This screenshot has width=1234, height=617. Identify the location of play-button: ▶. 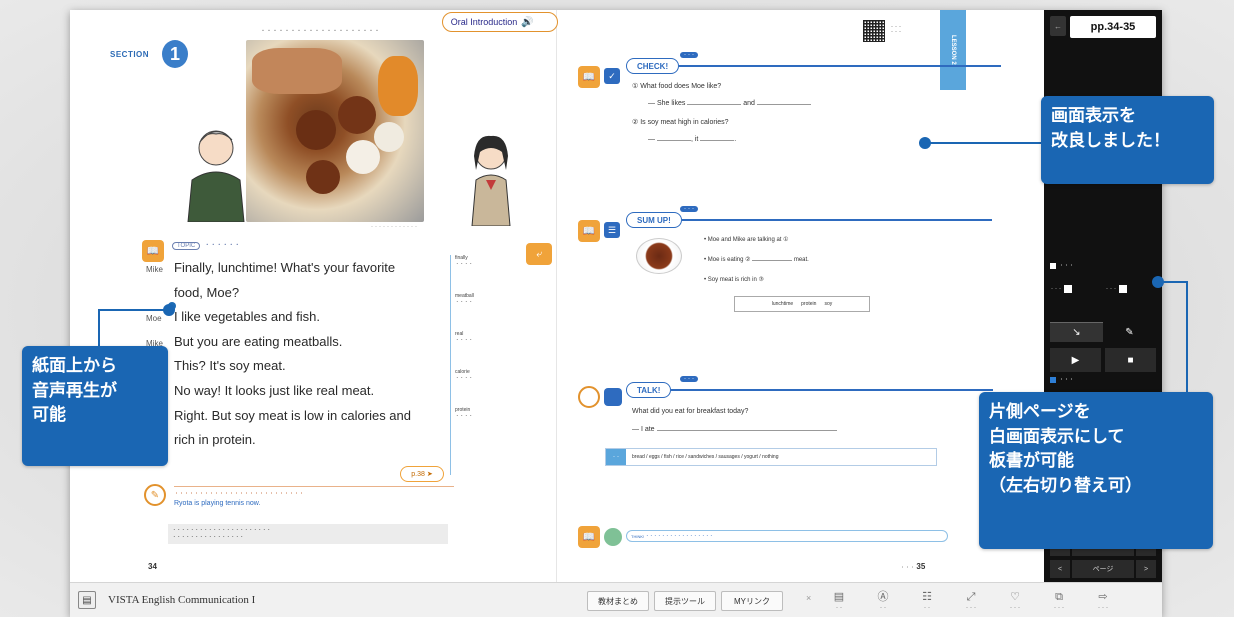
(1075, 360).